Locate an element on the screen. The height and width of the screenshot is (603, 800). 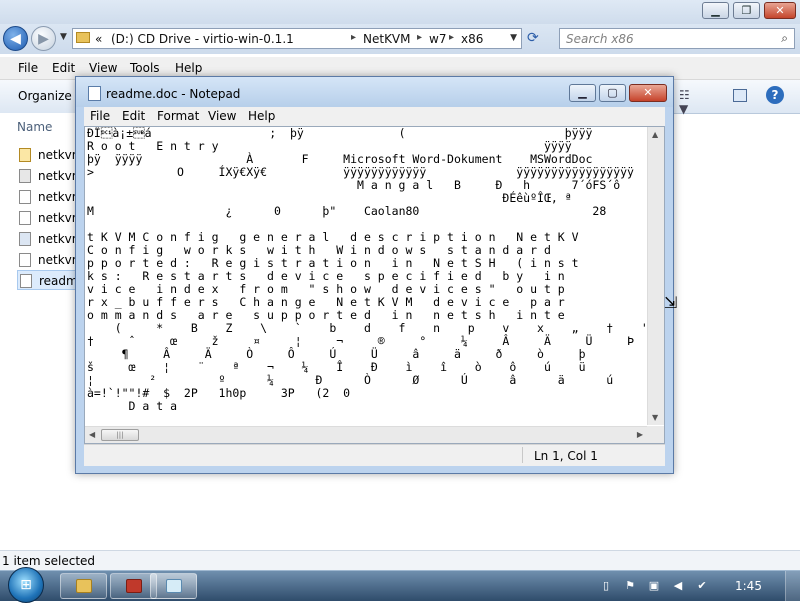
horizontal-scrollbar: ◀ ||| ▶ is located at coordinates (366, 434).